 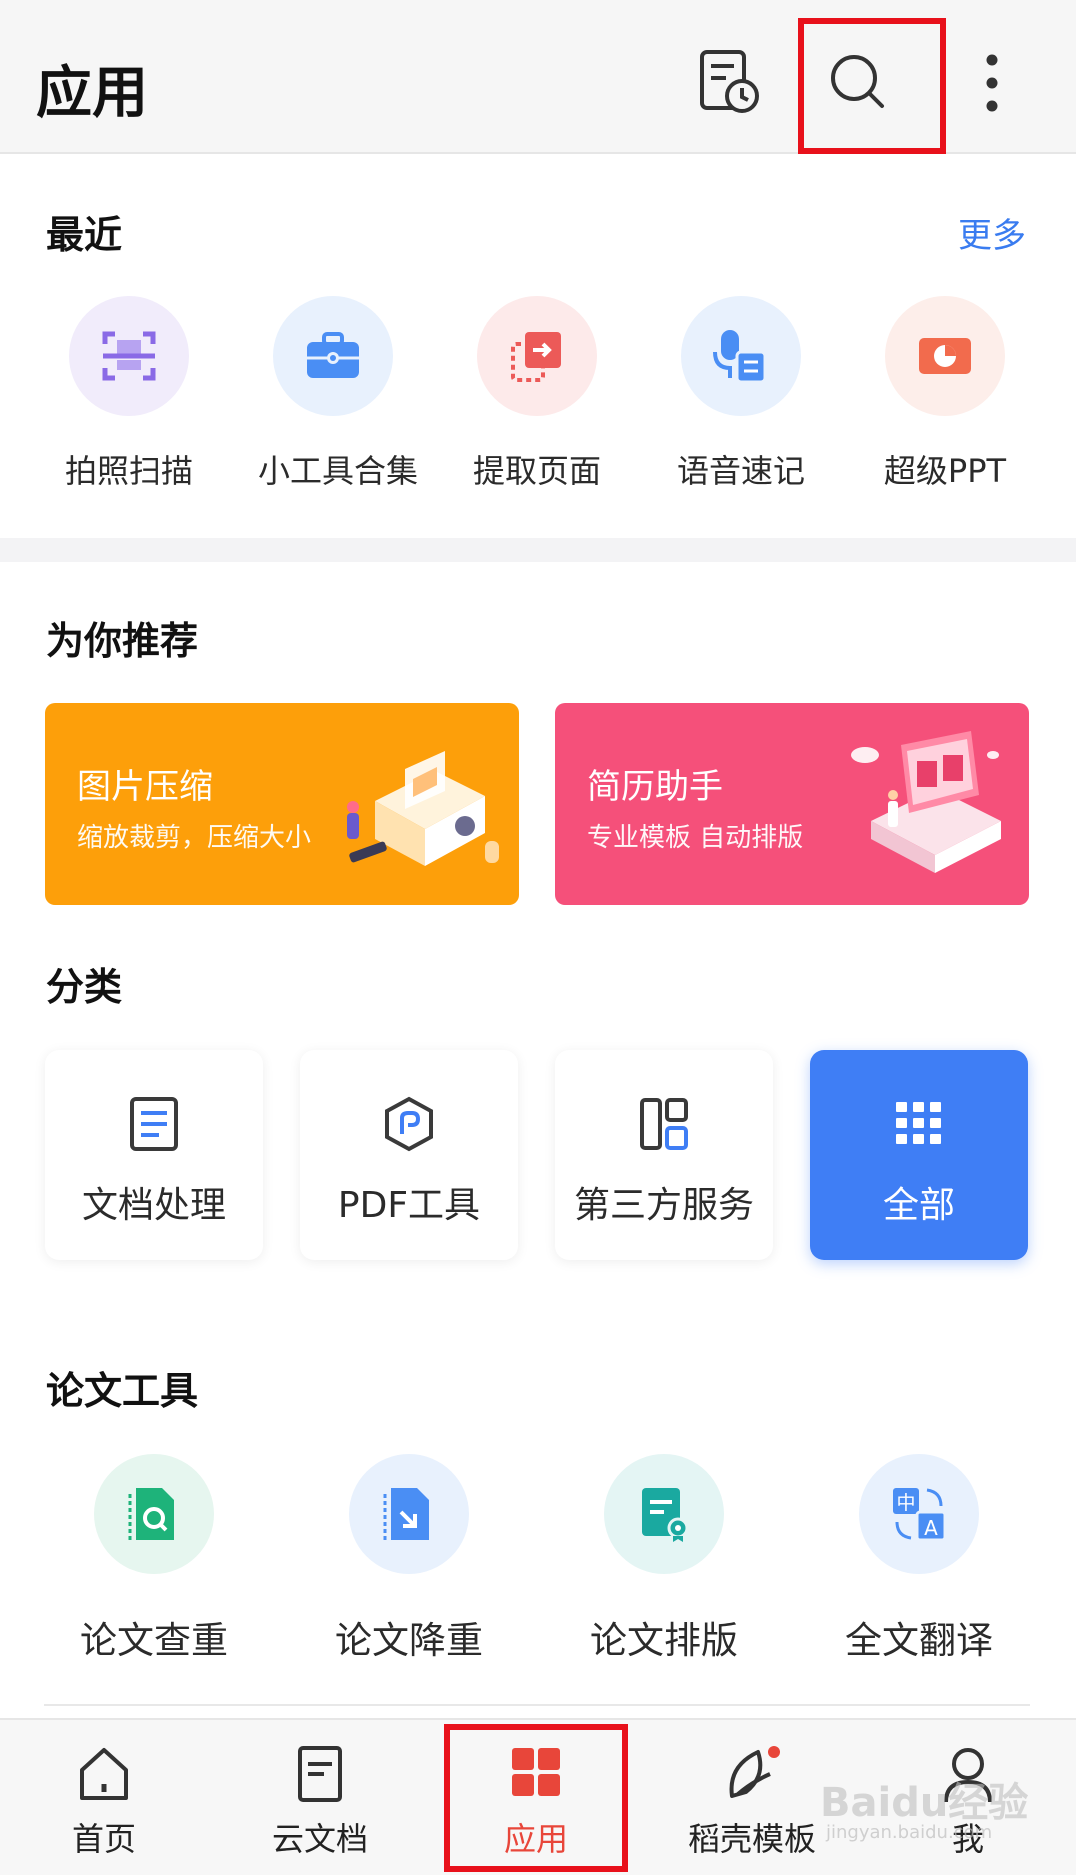 I want to click on translate-icon: 中 A, so click(x=920, y=1515).